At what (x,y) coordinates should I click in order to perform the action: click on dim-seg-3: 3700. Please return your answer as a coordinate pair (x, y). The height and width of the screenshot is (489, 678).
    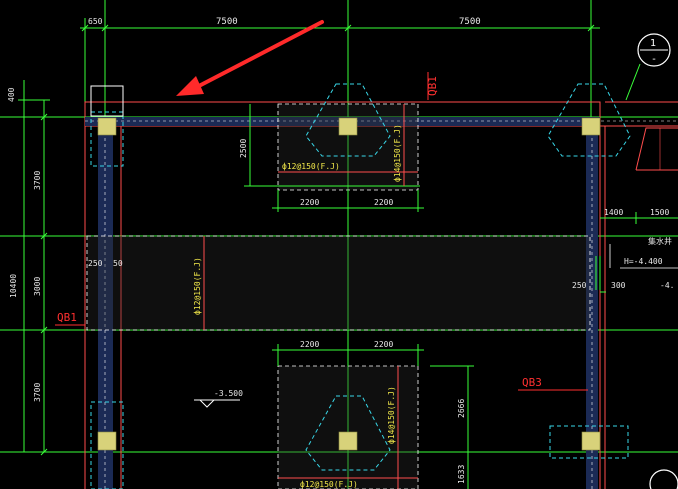
    Looking at the image, I should click on (37, 392).